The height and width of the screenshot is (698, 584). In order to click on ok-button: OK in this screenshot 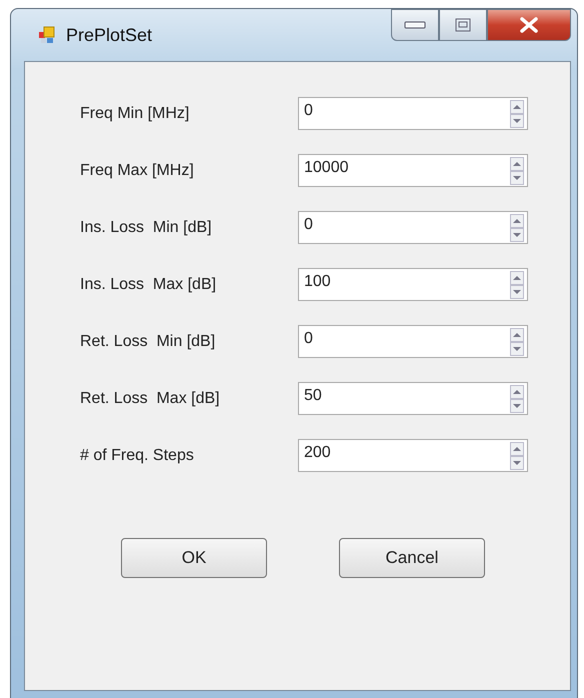, I will do `click(194, 558)`.